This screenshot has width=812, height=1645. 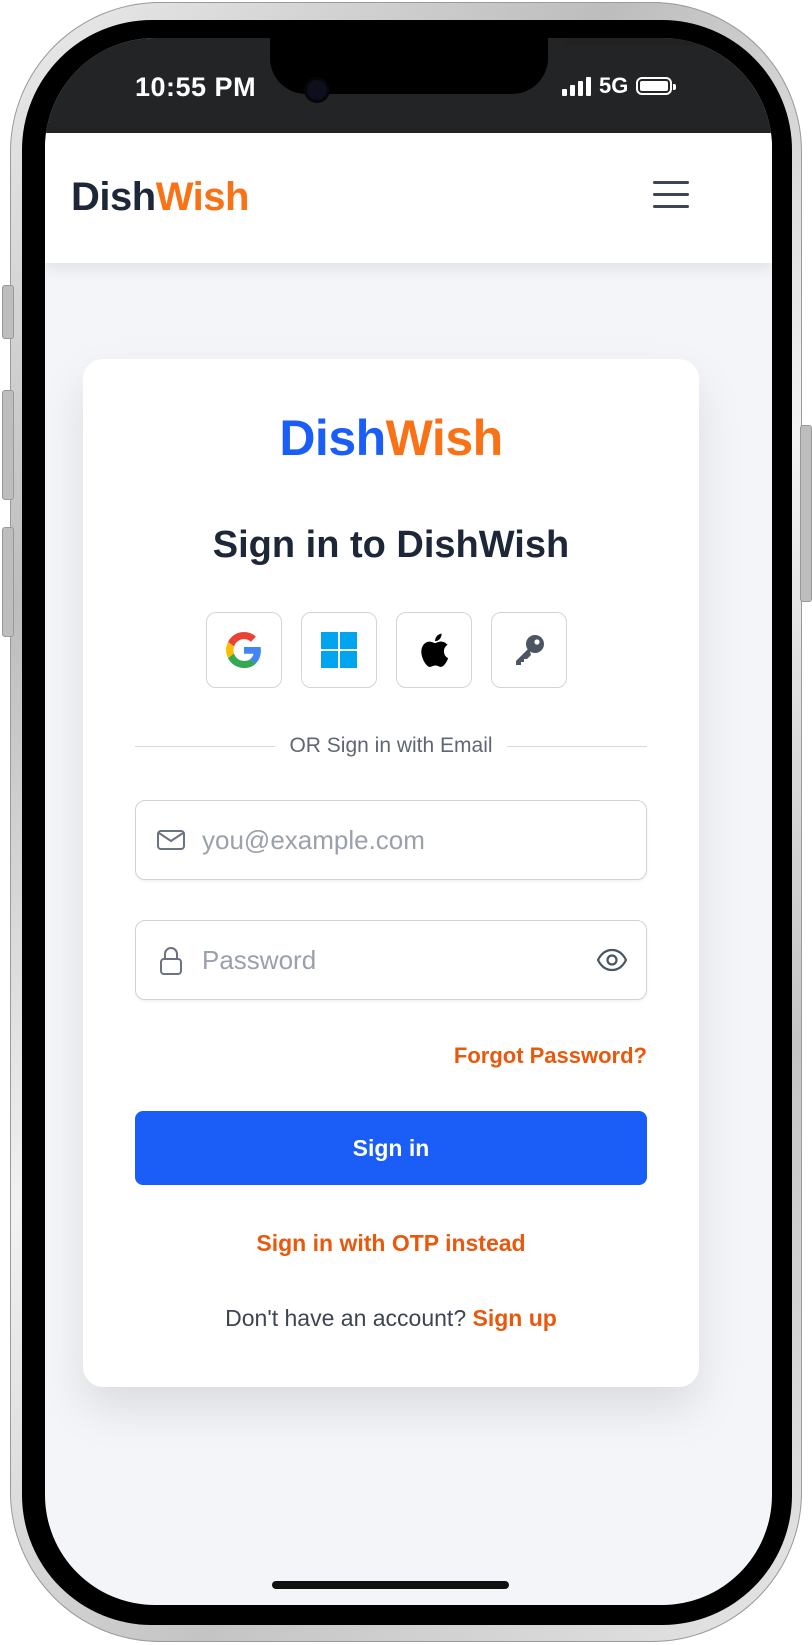 What do you see at coordinates (171, 840) in the screenshot?
I see `mail-icon` at bounding box center [171, 840].